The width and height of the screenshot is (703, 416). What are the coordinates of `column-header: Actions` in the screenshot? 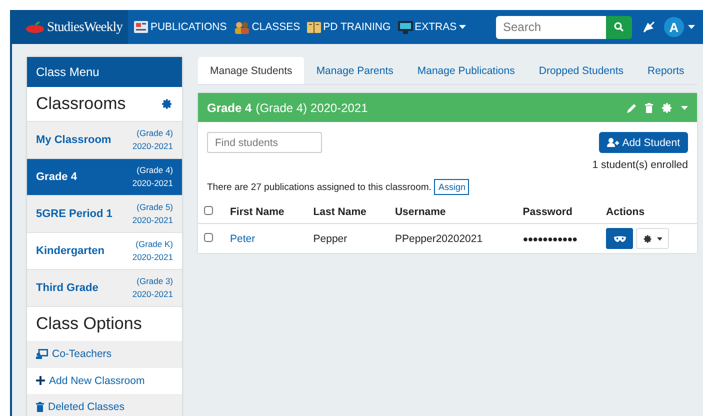 It's located at (625, 212).